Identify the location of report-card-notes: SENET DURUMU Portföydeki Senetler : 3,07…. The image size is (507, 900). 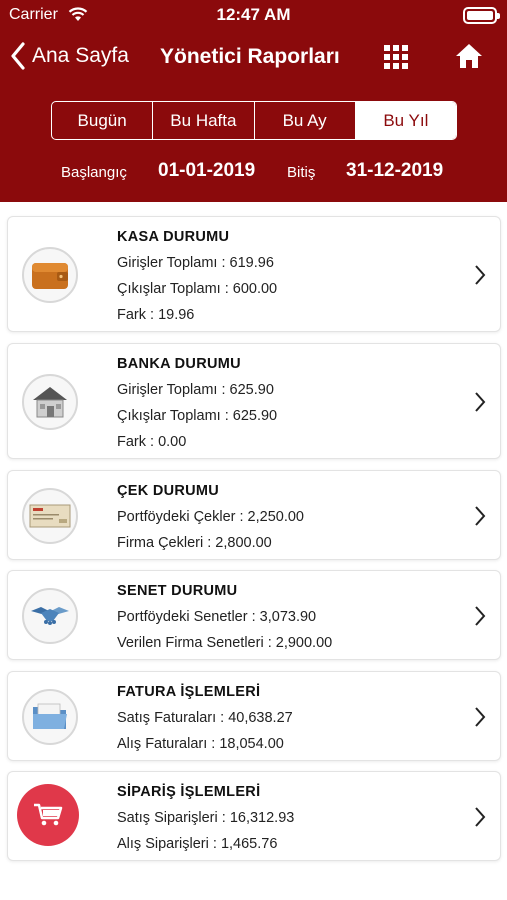
(254, 615).